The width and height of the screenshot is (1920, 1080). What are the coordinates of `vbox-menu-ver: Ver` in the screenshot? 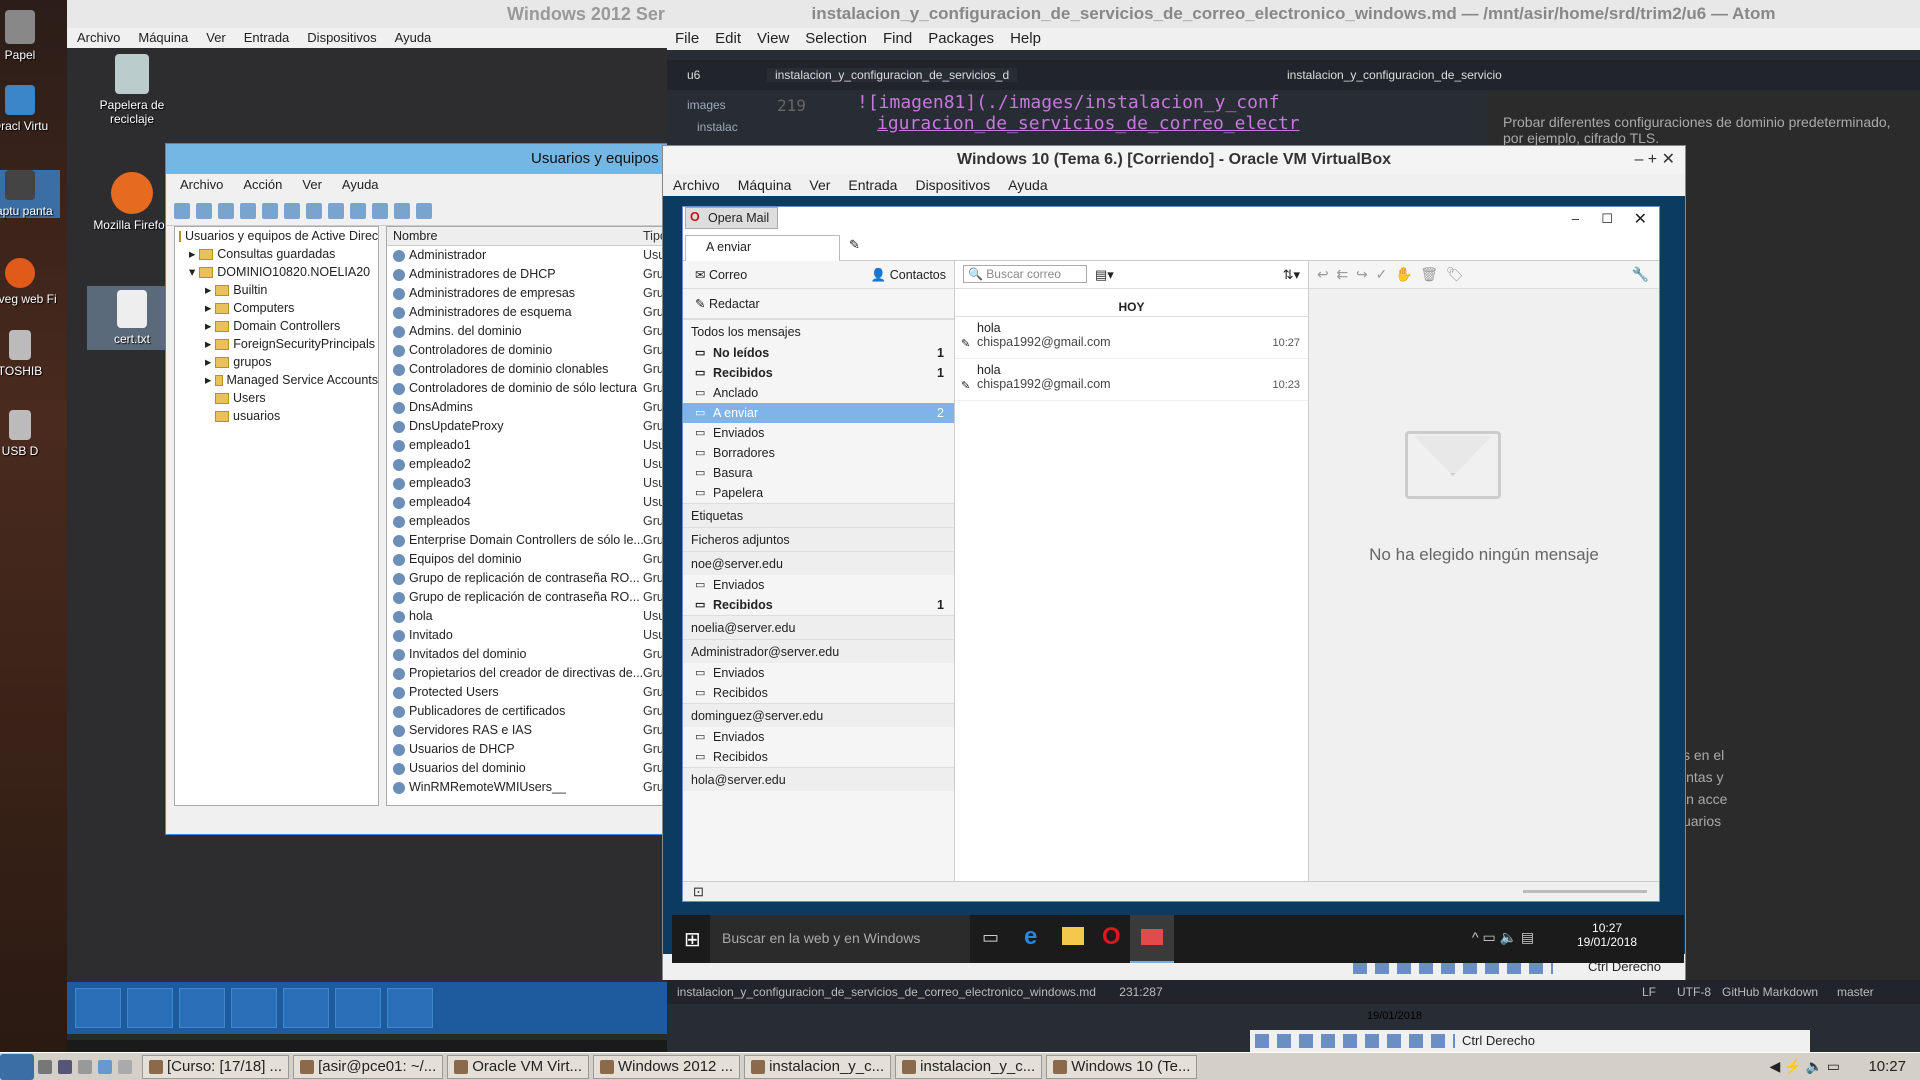 It's located at (819, 185).